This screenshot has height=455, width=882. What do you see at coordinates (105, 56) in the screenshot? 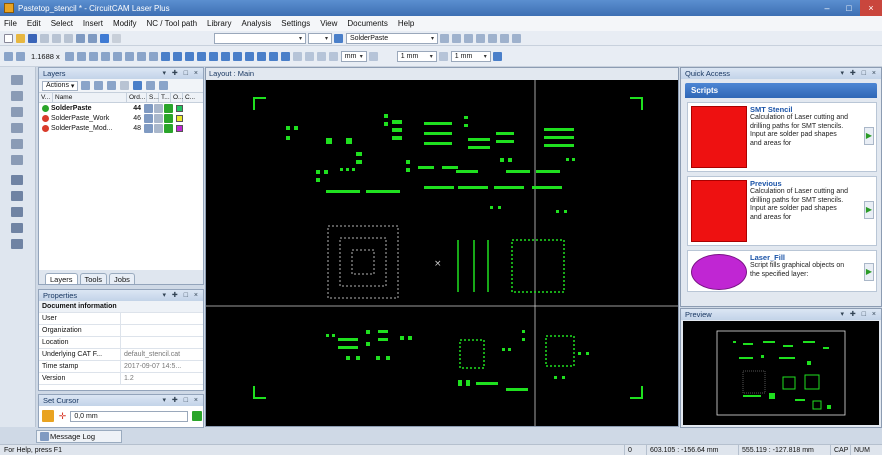
I see `pan-icon` at bounding box center [105, 56].